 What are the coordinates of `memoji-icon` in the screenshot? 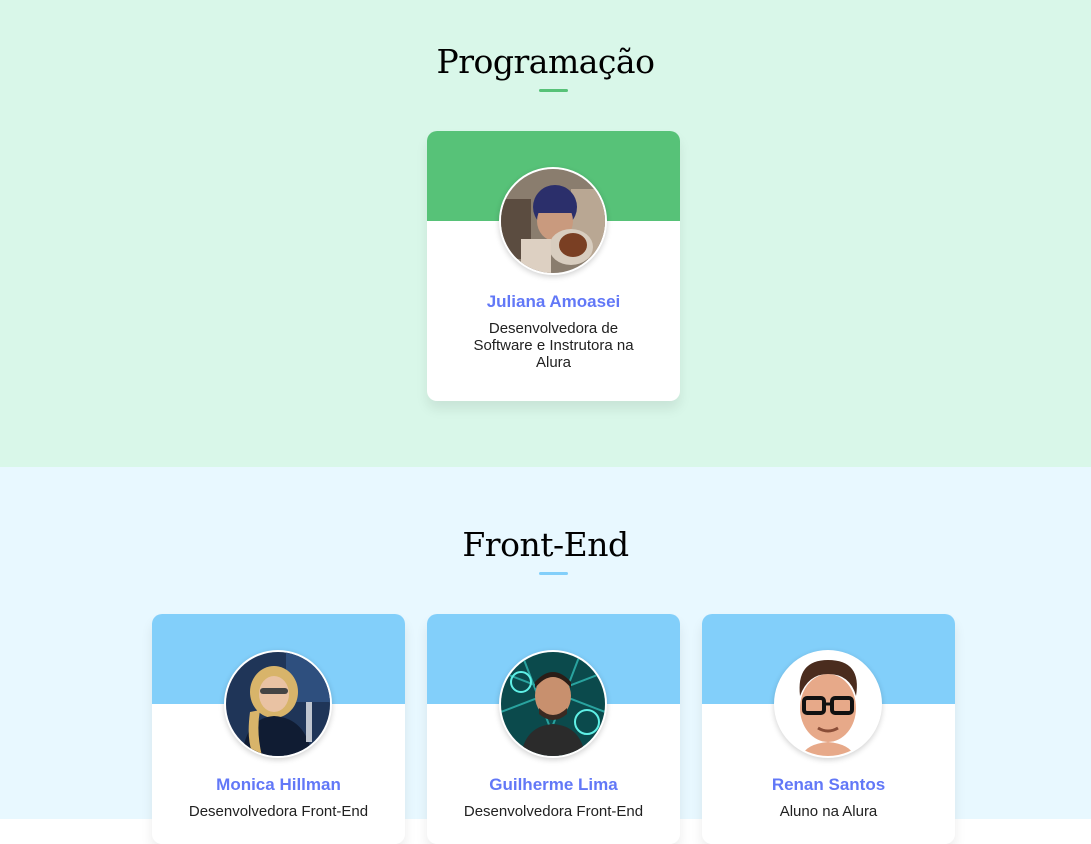 It's located at (828, 704).